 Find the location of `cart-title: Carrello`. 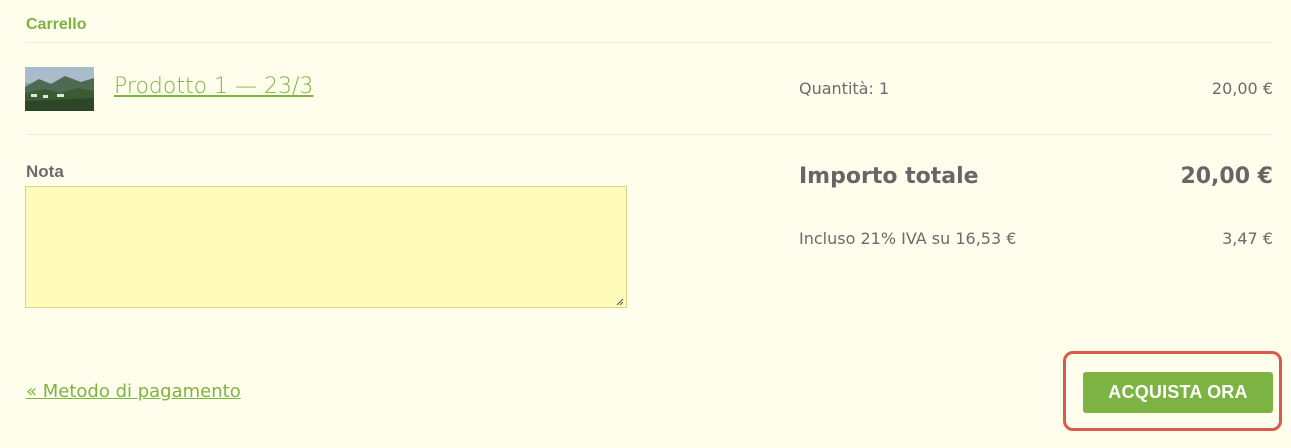

cart-title: Carrello is located at coordinates (56, 24).